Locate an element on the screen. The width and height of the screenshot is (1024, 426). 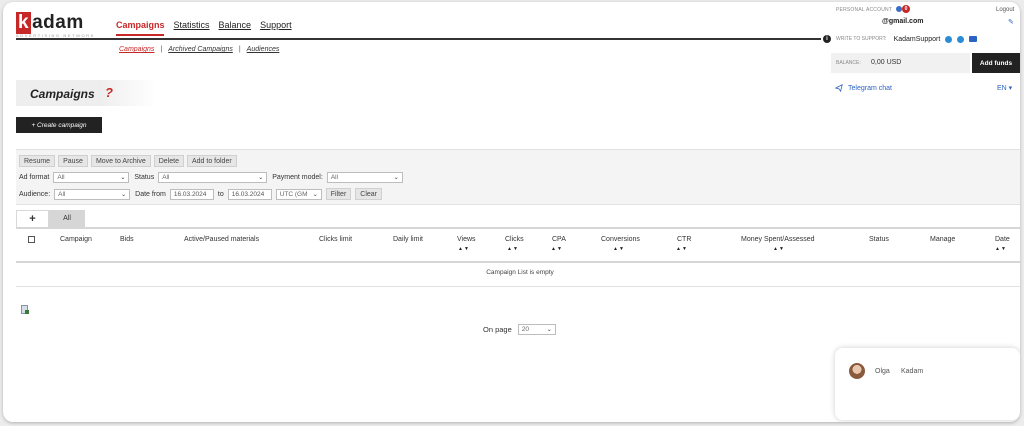
col-status: Status is located at coordinates (879, 239).